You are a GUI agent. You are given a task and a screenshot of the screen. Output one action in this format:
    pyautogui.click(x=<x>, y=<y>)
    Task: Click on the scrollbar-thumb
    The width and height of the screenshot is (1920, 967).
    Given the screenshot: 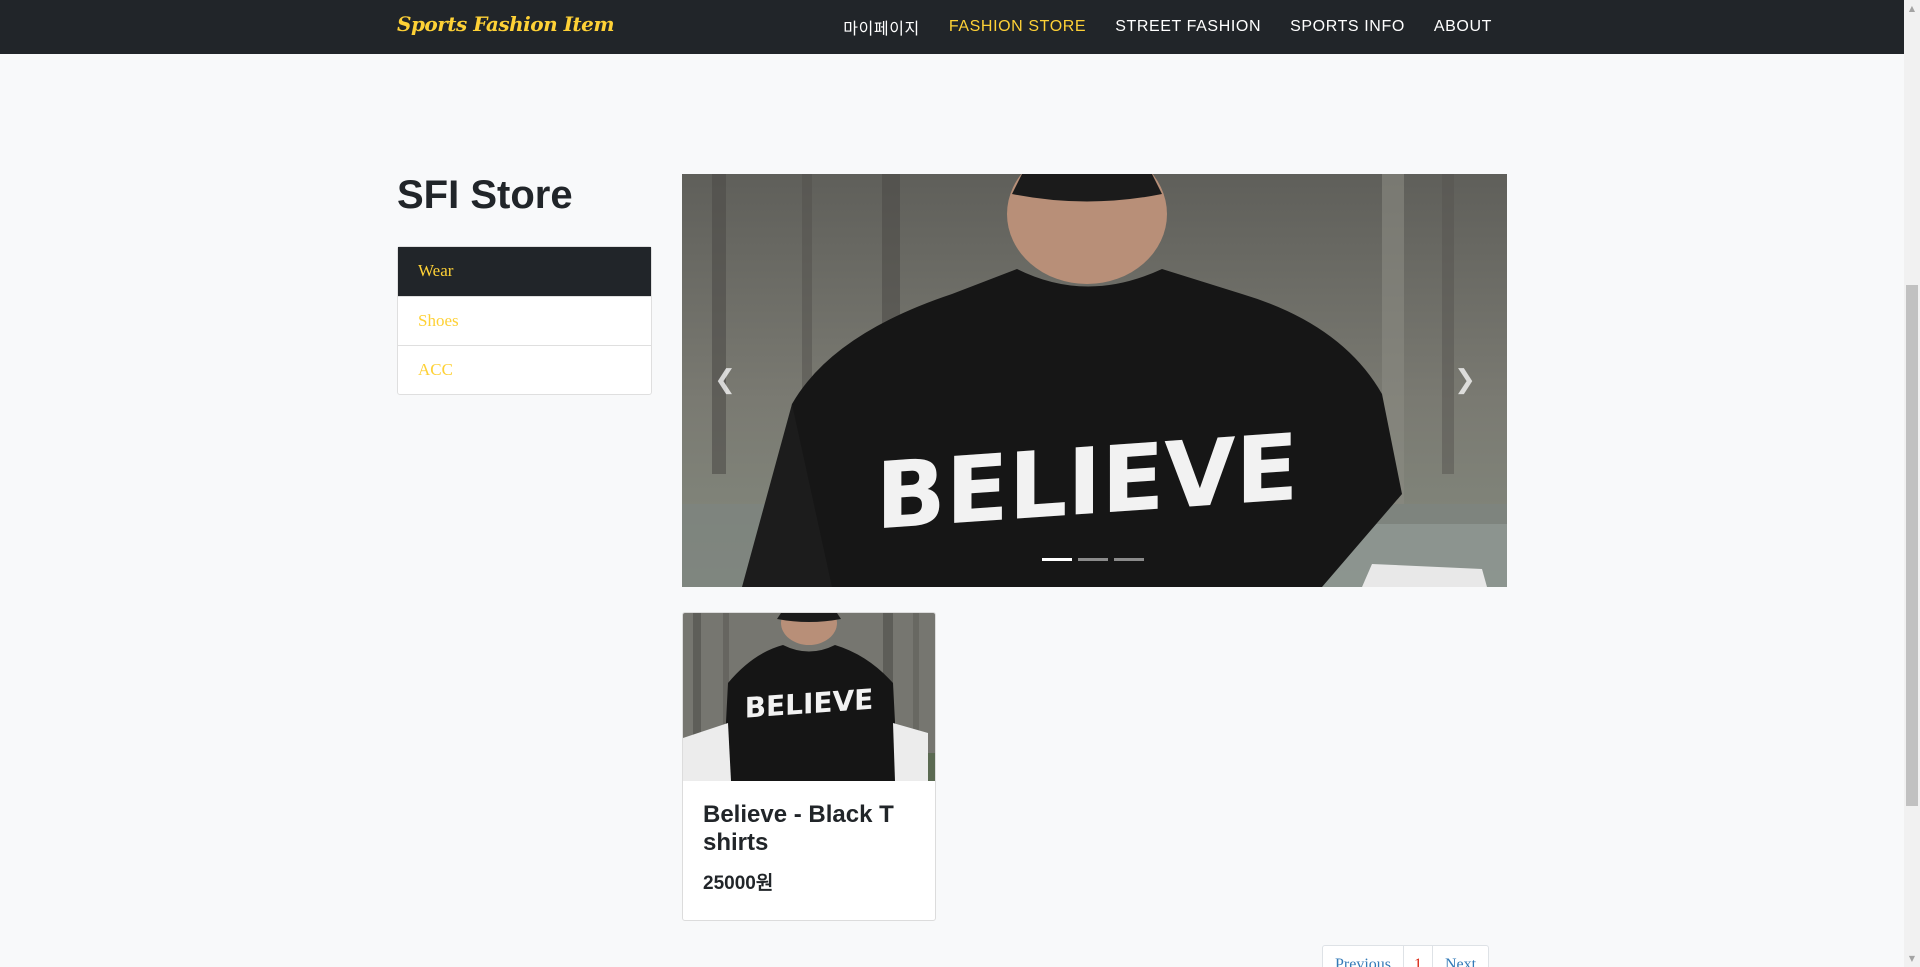 What is the action you would take?
    pyautogui.click(x=1912, y=545)
    